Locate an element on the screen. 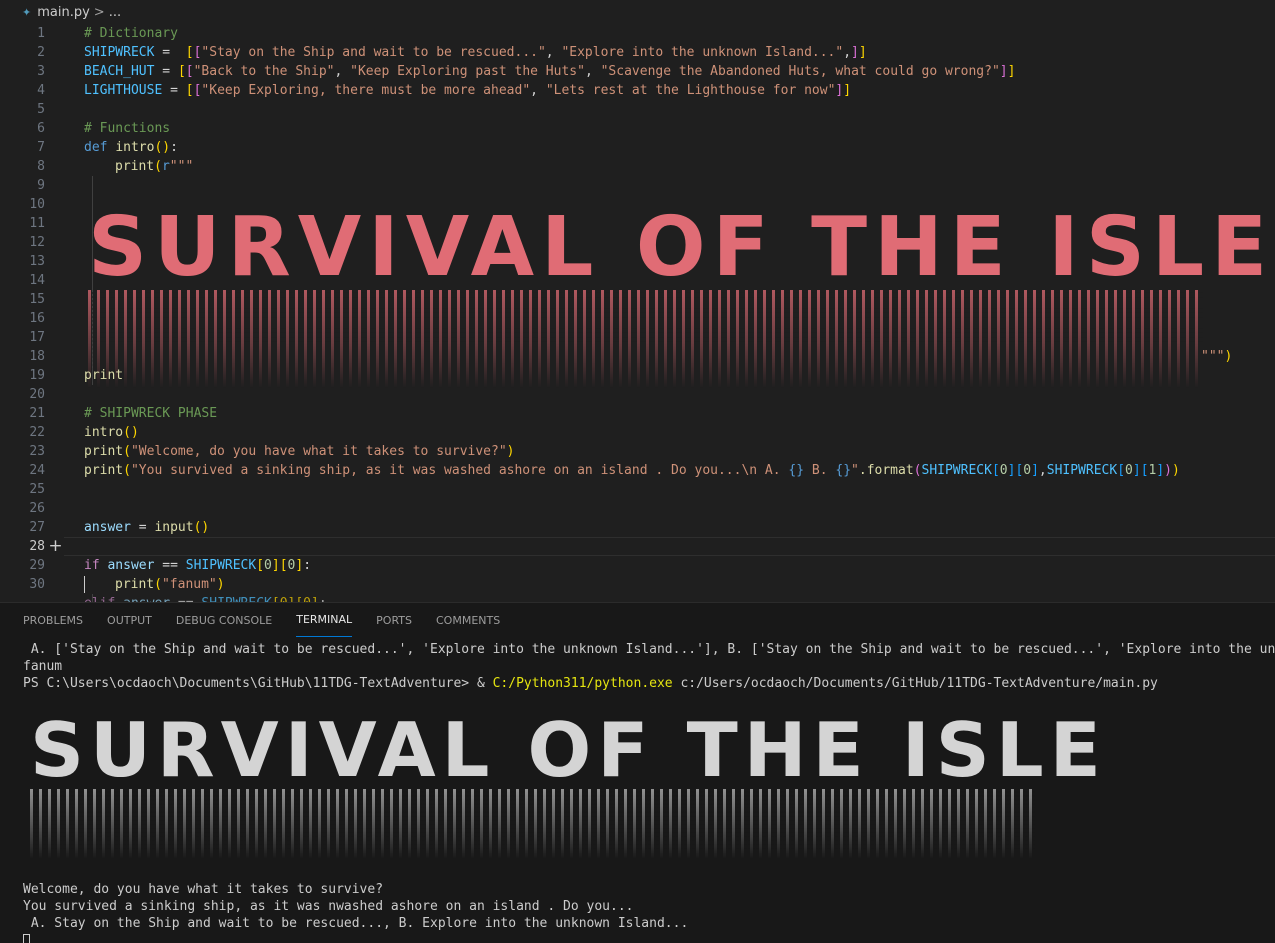 The height and width of the screenshot is (943, 1275). plus-icon: + is located at coordinates (55, 546).